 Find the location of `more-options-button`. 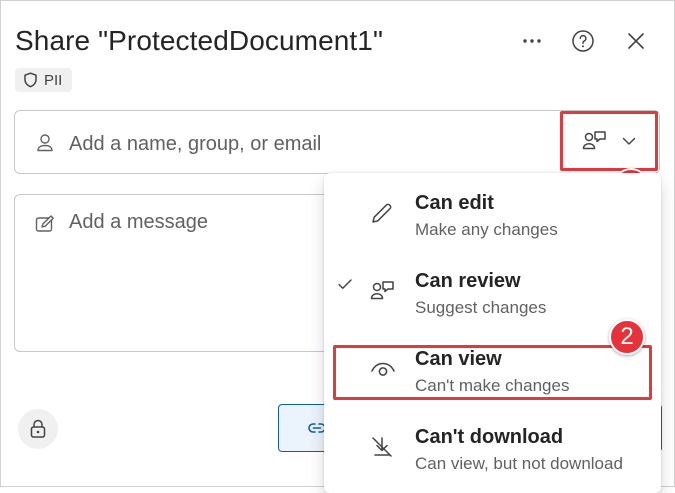

more-options-button is located at coordinates (532, 41).